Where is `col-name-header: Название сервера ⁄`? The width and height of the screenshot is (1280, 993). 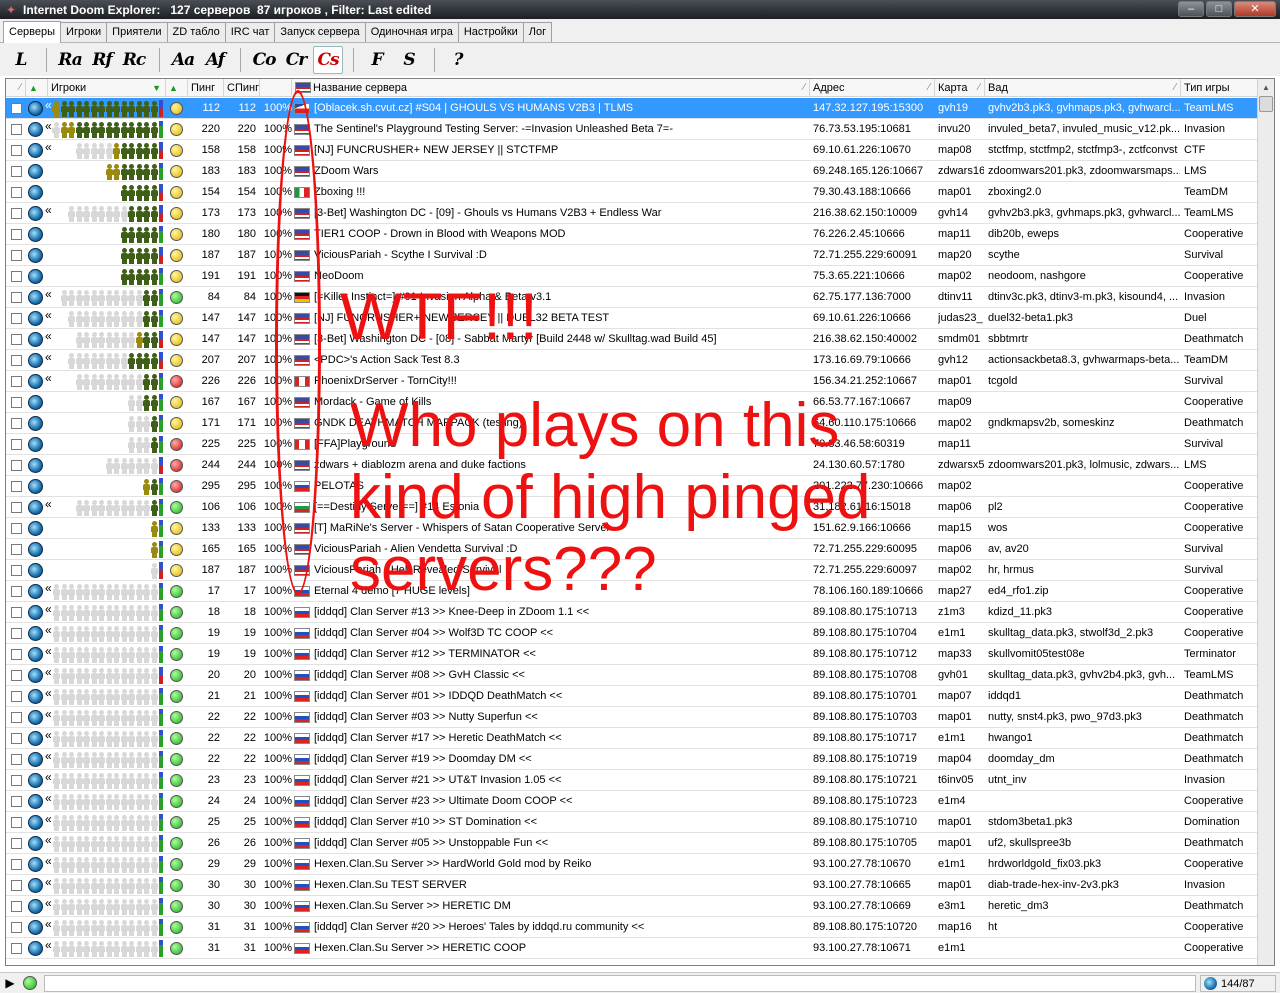
col-name-header: Название сервера ⁄ is located at coordinates (551, 88).